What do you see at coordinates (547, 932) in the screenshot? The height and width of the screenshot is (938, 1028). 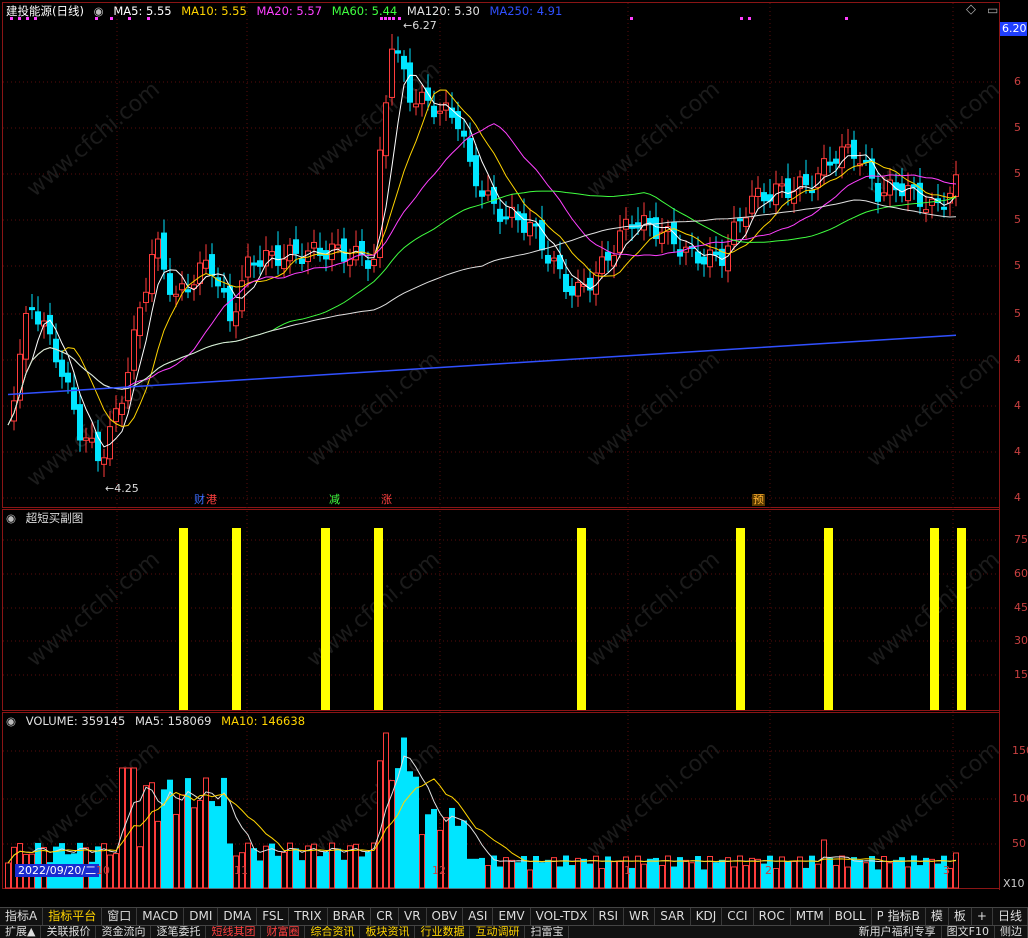 I see `bottom-tab: 扫雷宝` at bounding box center [547, 932].